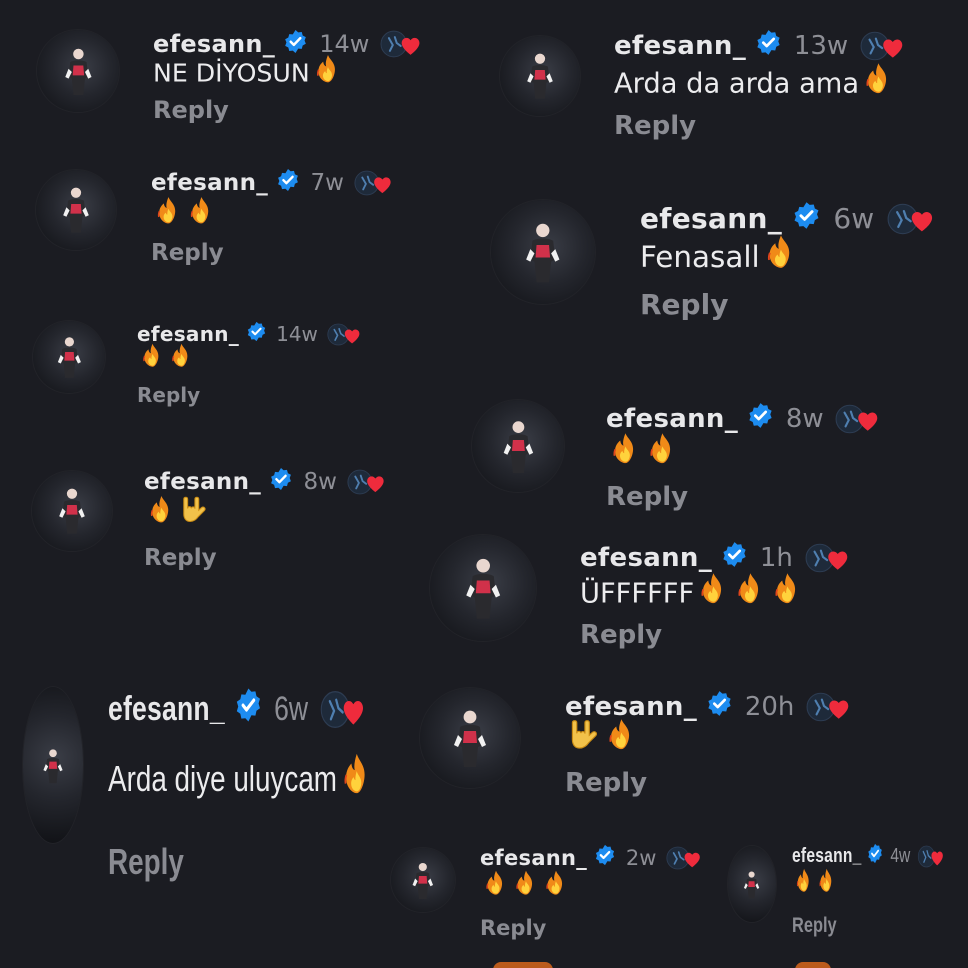 Image resolution: width=968 pixels, height=968 pixels. Describe the element at coordinates (248, 74) in the screenshot. I see `comment-text: NE DİYOSUN` at that location.